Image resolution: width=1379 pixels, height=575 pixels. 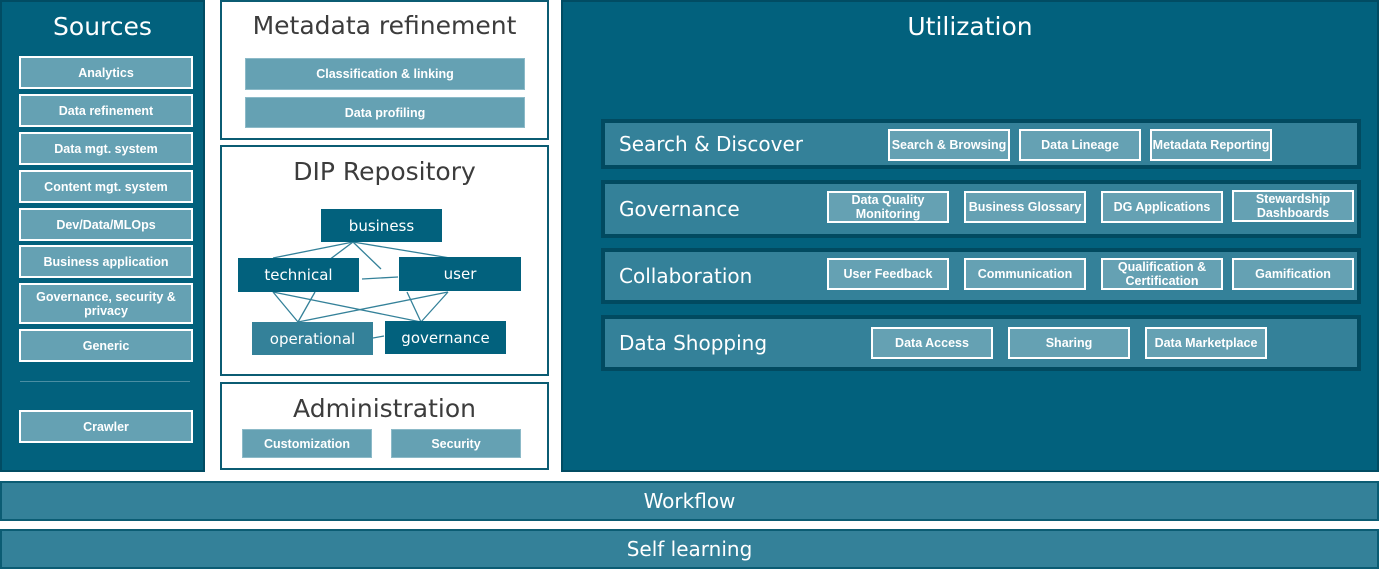 I want to click on security-button: Security, so click(x=456, y=443).